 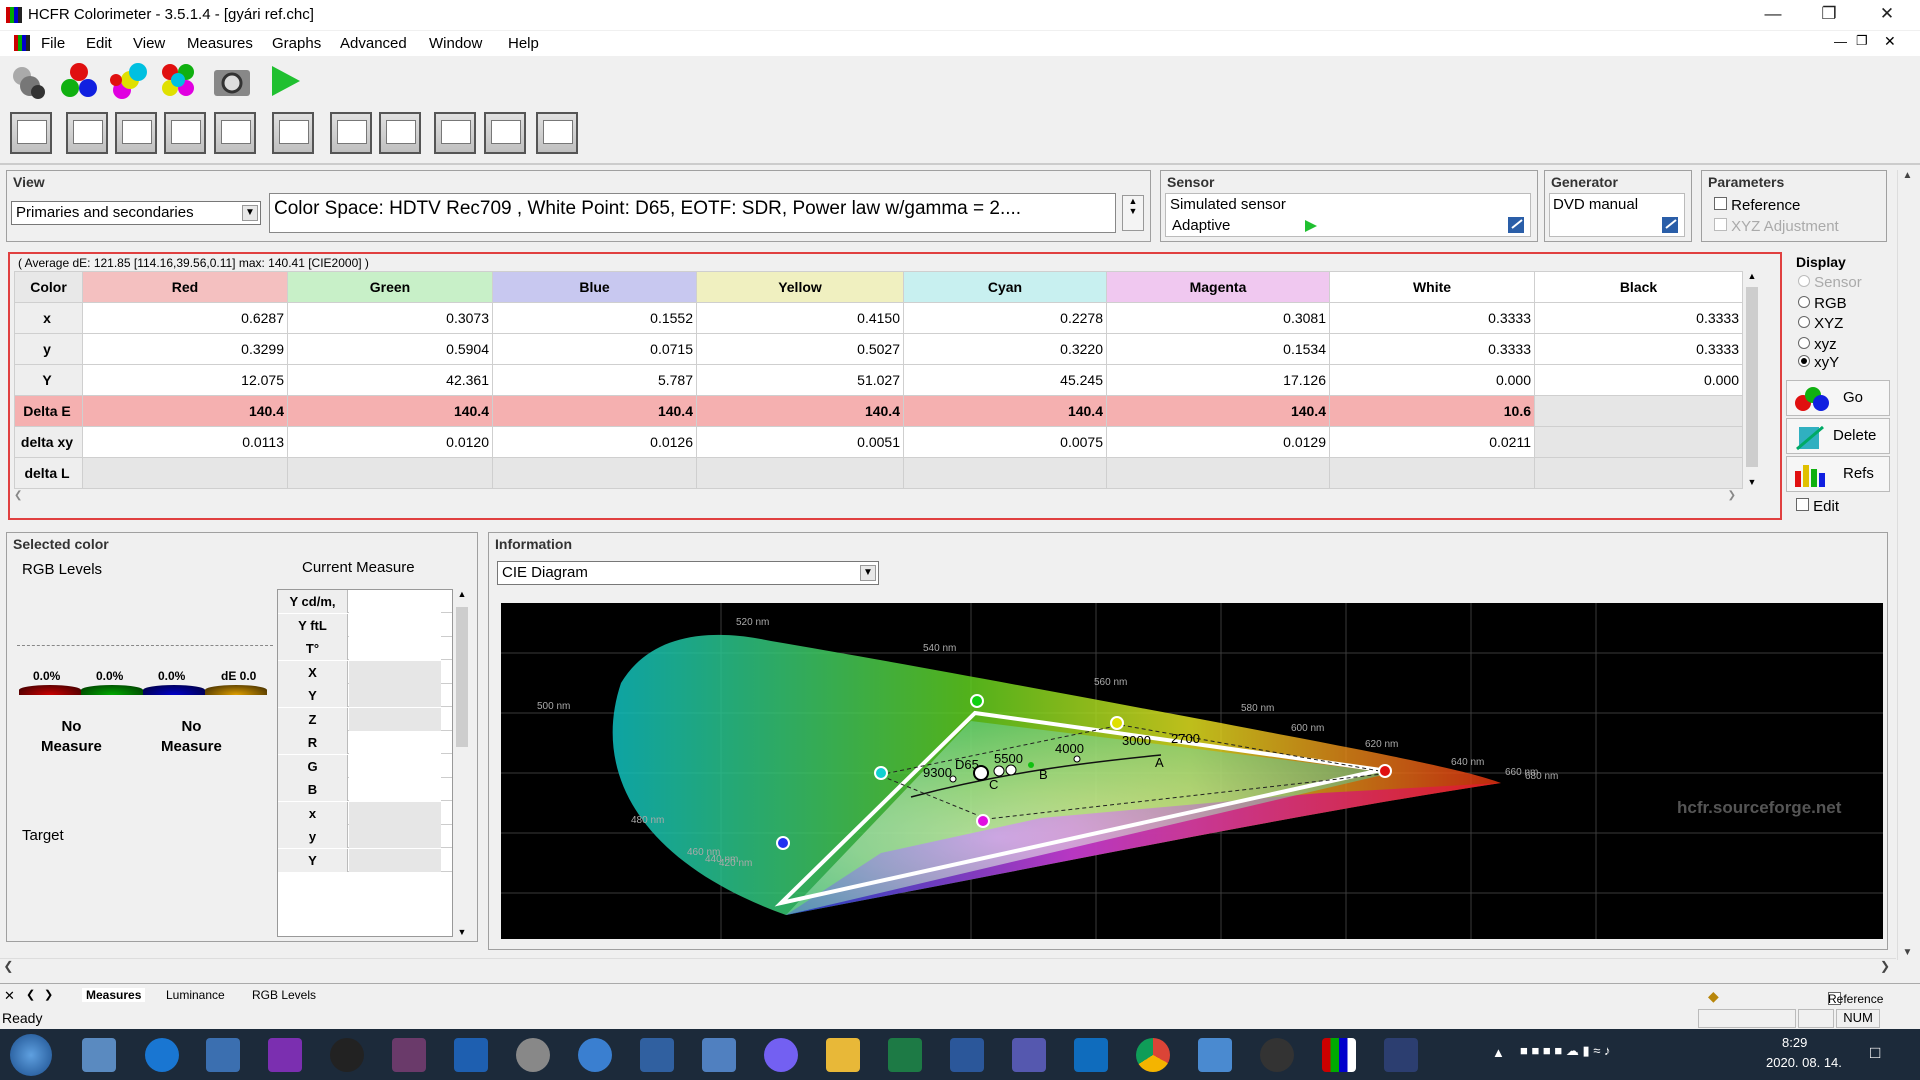 What do you see at coordinates (31, 1055) in the screenshot?
I see `start-button` at bounding box center [31, 1055].